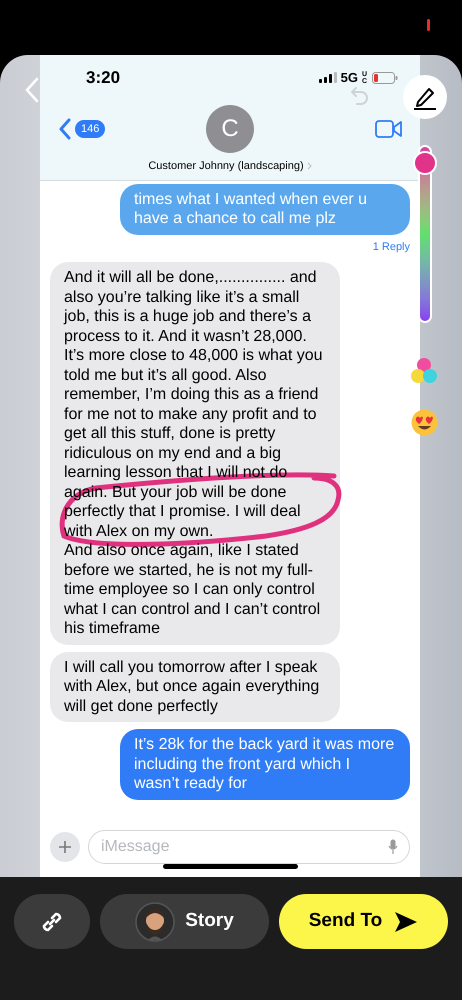  Describe the element at coordinates (385, 78) in the screenshot. I see `battery-icon` at that location.